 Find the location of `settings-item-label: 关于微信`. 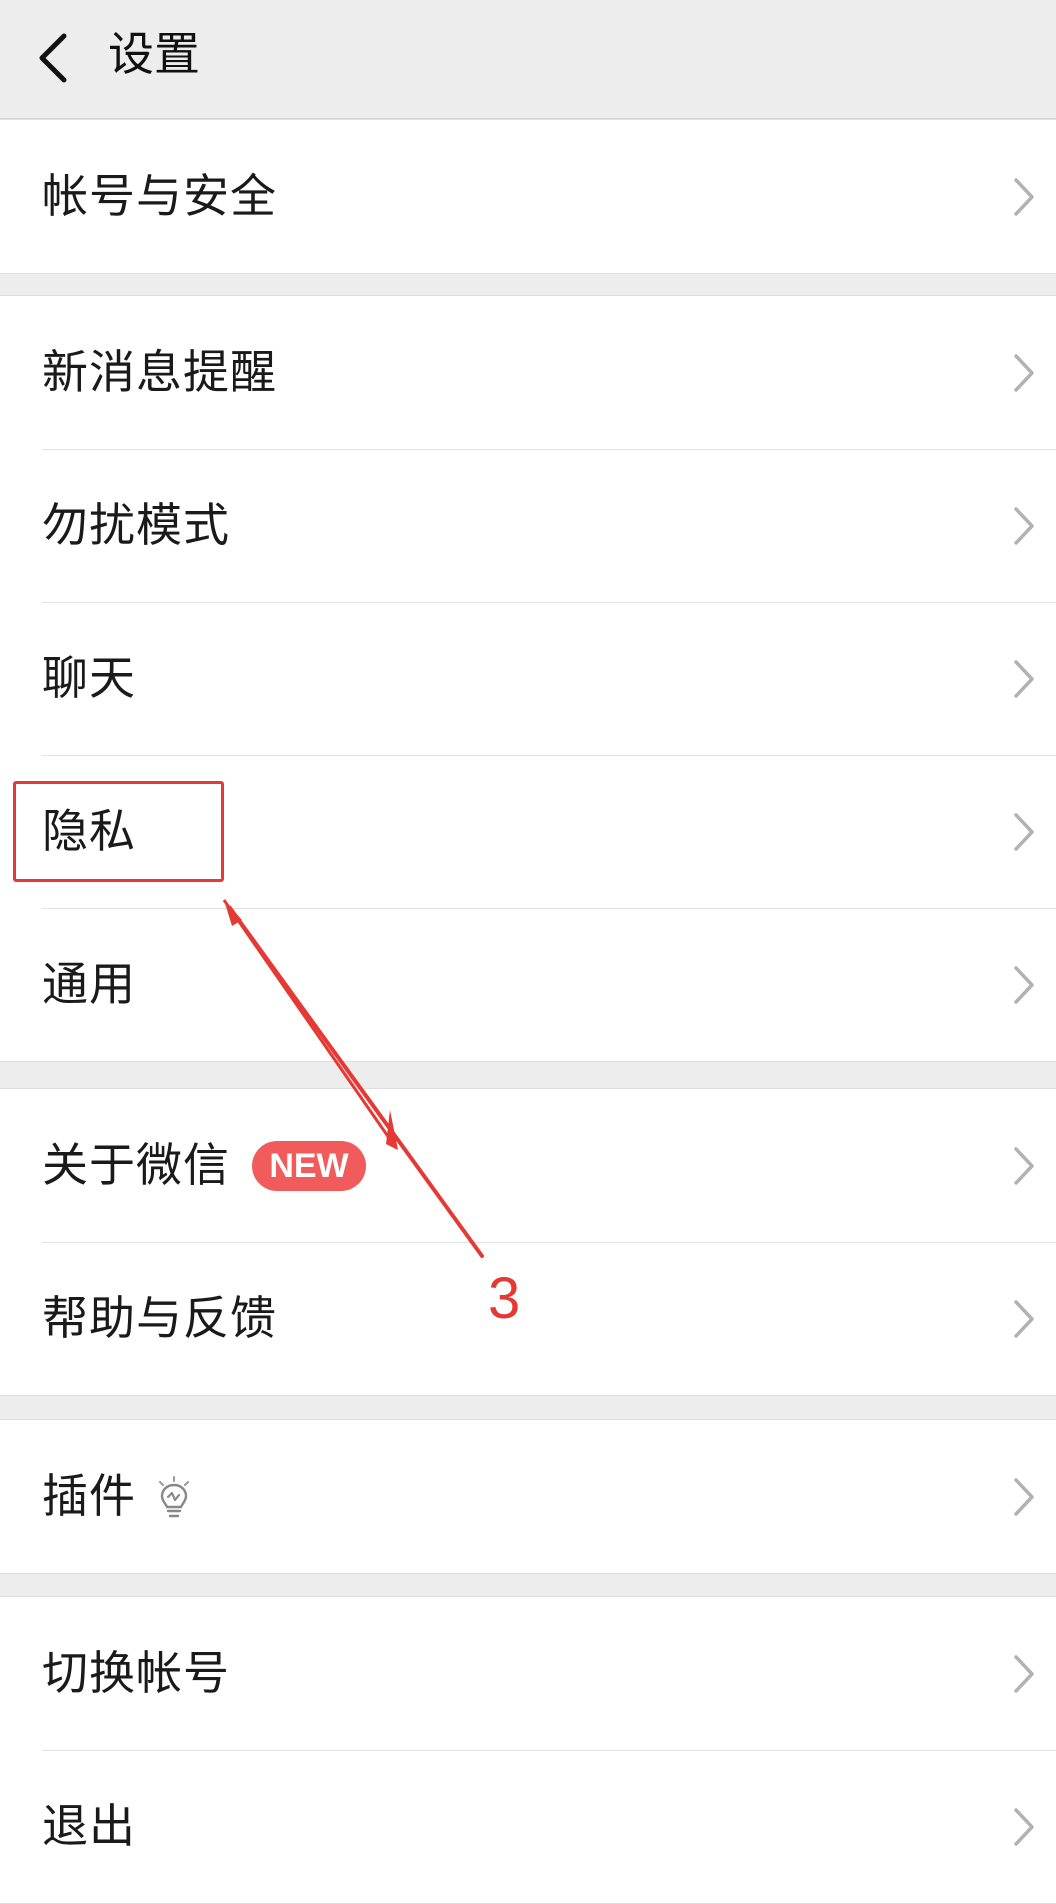

settings-item-label: 关于微信 is located at coordinates (136, 1165).